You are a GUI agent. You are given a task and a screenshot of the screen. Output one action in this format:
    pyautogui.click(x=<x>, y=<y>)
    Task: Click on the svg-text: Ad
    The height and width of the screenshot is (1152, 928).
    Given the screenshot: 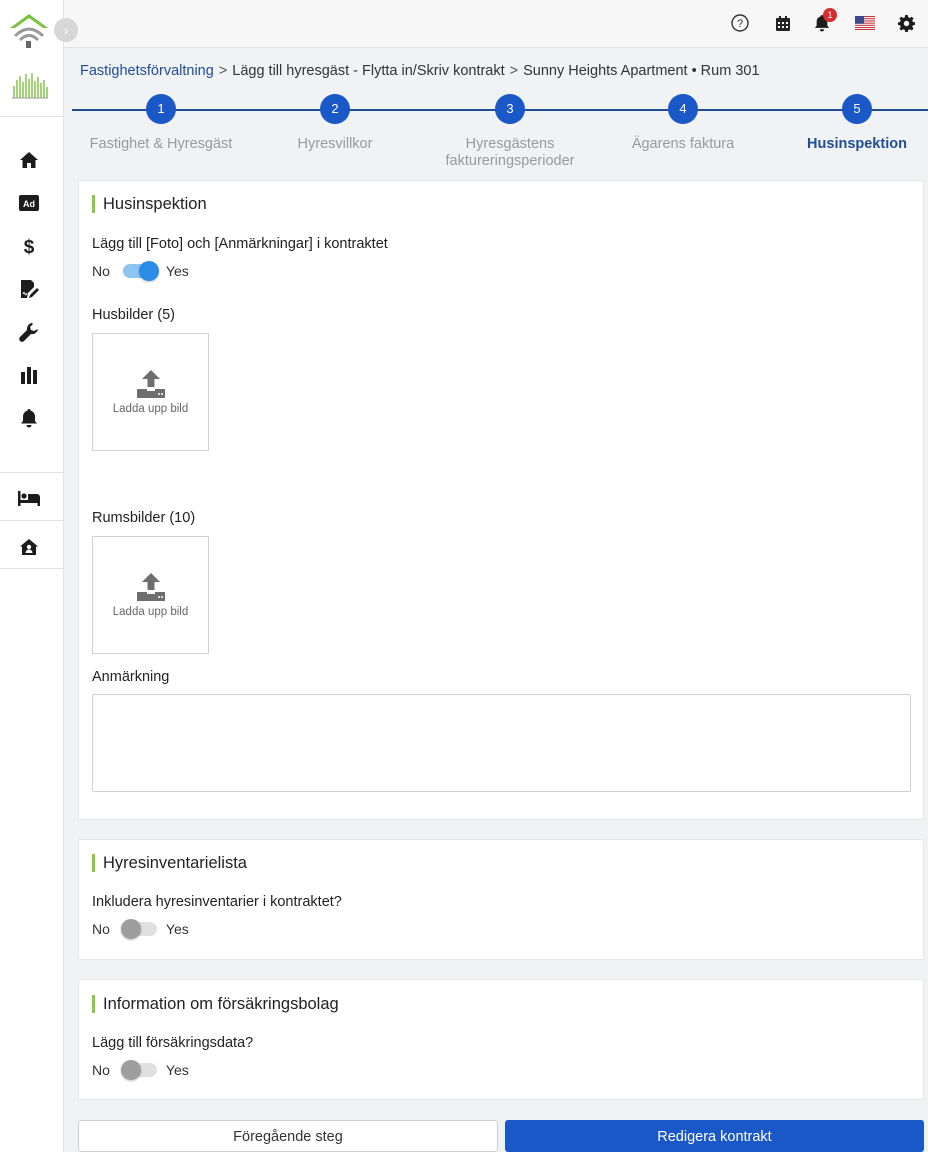 What is the action you would take?
    pyautogui.click(x=29, y=204)
    